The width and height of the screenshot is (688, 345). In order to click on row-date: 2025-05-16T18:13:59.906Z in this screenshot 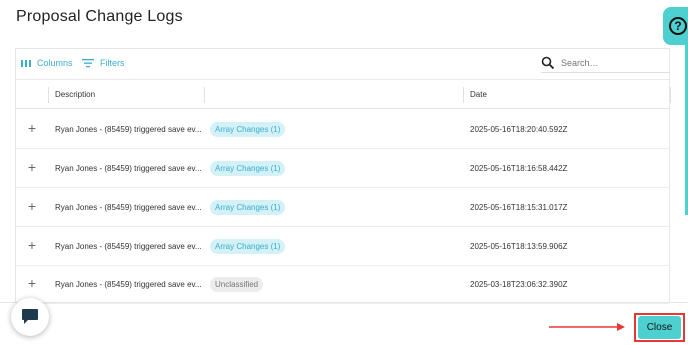, I will do `click(519, 246)`.